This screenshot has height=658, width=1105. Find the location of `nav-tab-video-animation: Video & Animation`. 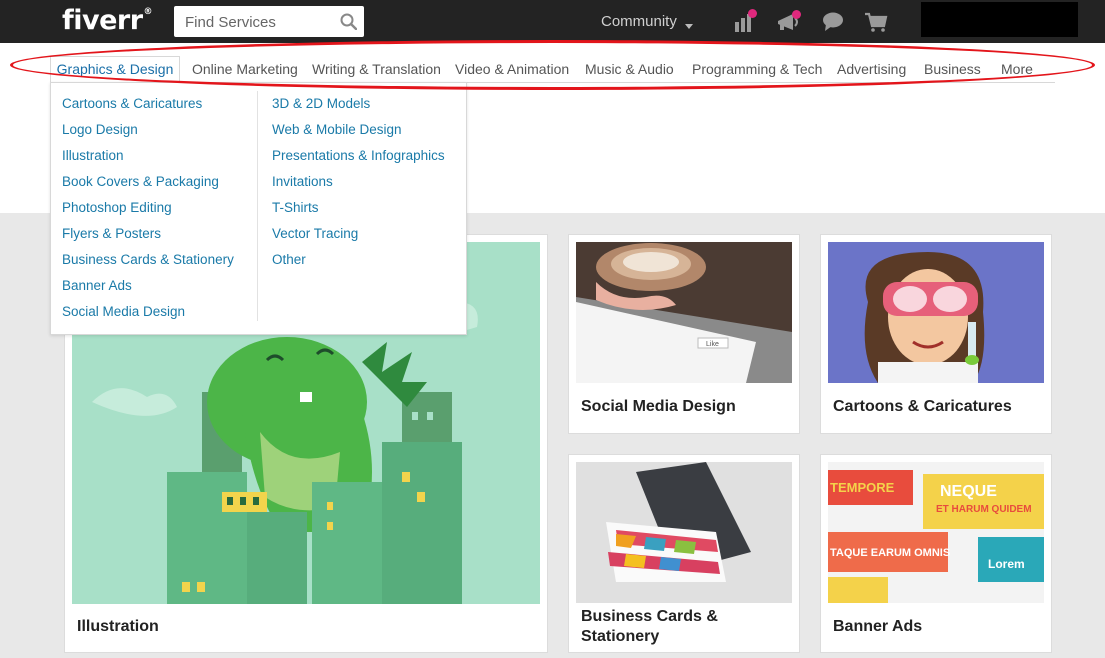

nav-tab-video-animation: Video & Animation is located at coordinates (512, 69).